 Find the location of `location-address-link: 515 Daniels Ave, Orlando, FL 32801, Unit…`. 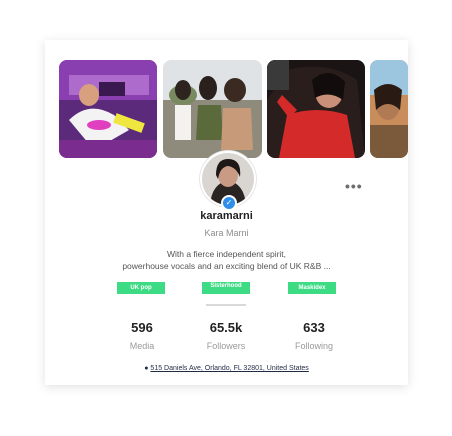

location-address-link: 515 Daniels Ave, Orlando, FL 32801, Unit… is located at coordinates (229, 368).